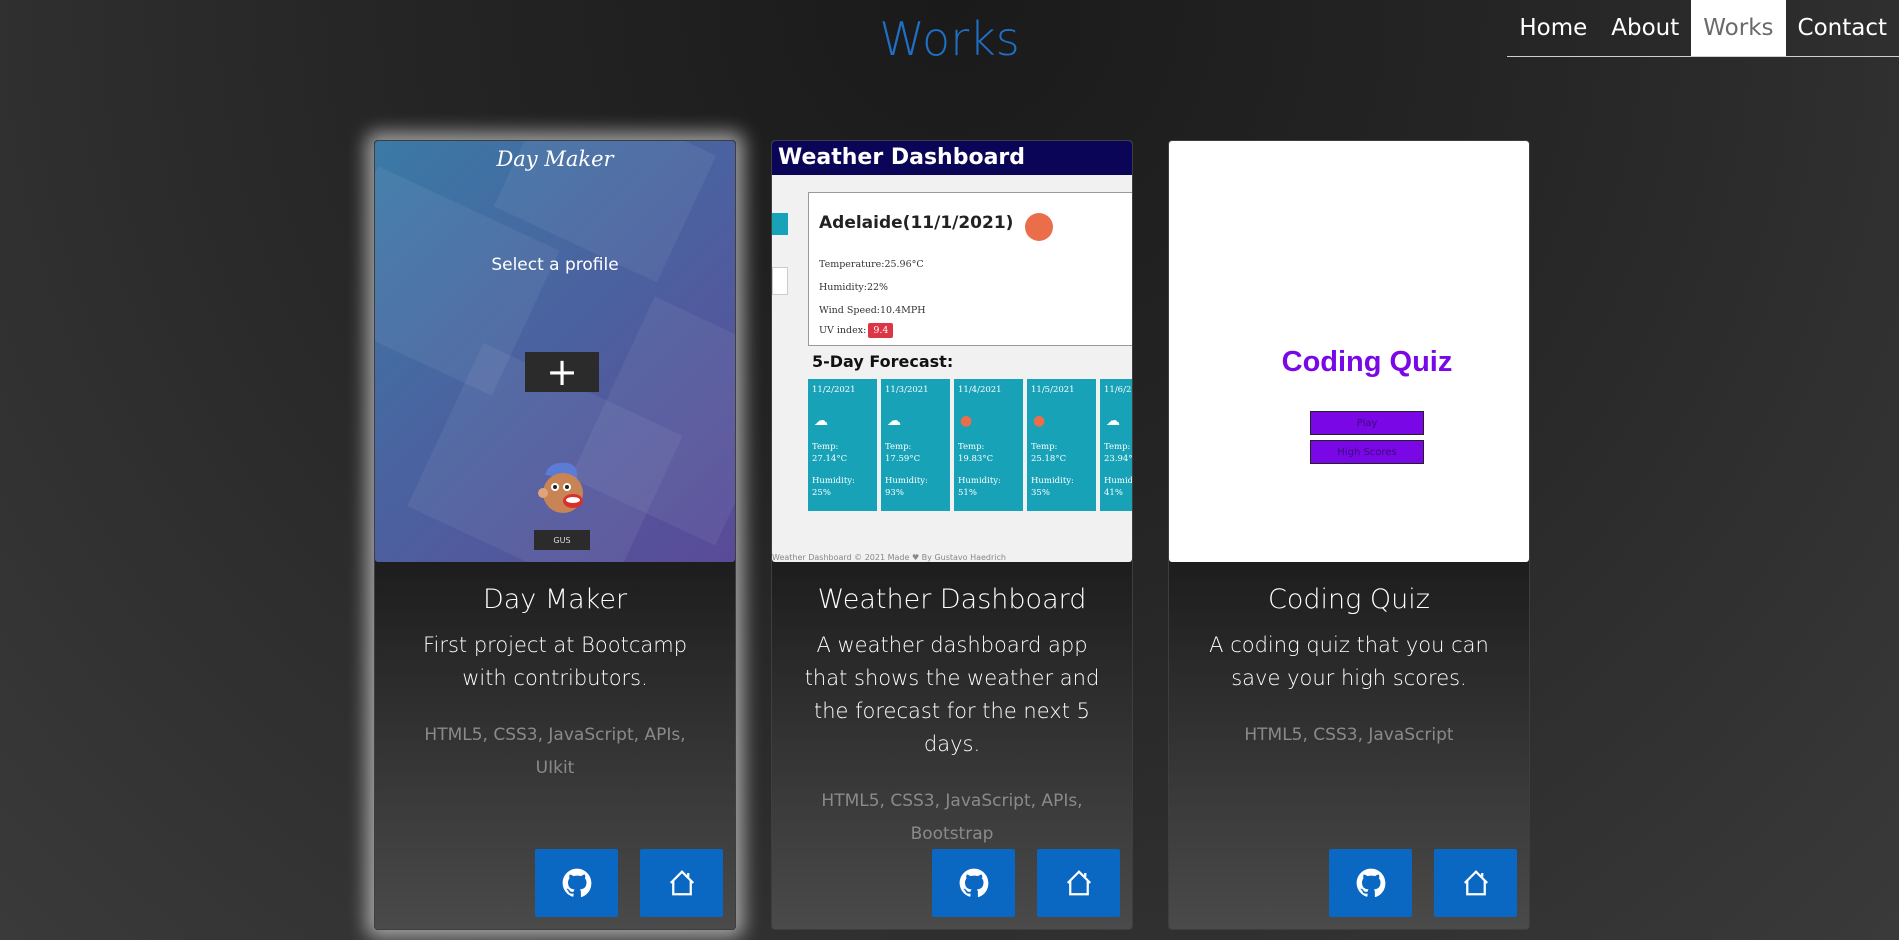  What do you see at coordinates (872, 310) in the screenshot?
I see `screenshot-wind: Wind Speed:10.4MPH` at bounding box center [872, 310].